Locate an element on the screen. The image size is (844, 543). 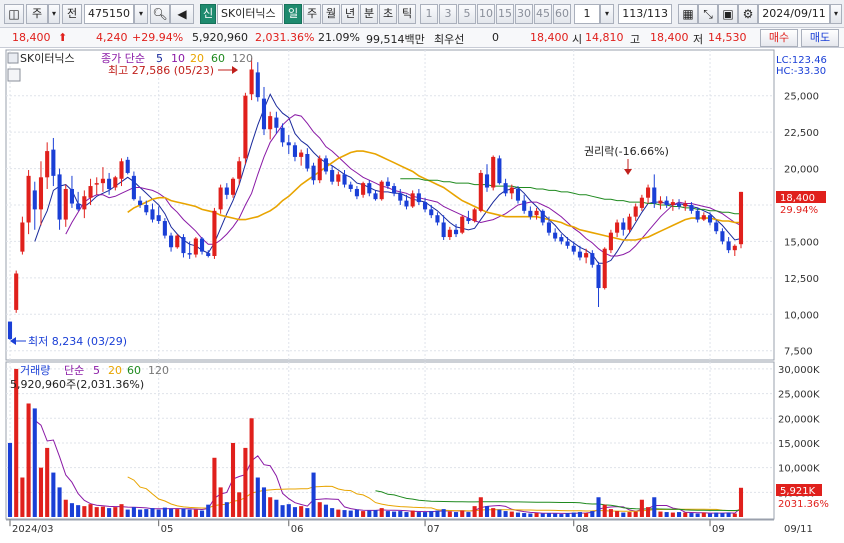
price-tick-label: 10,000 is located at coordinates (801, 315).